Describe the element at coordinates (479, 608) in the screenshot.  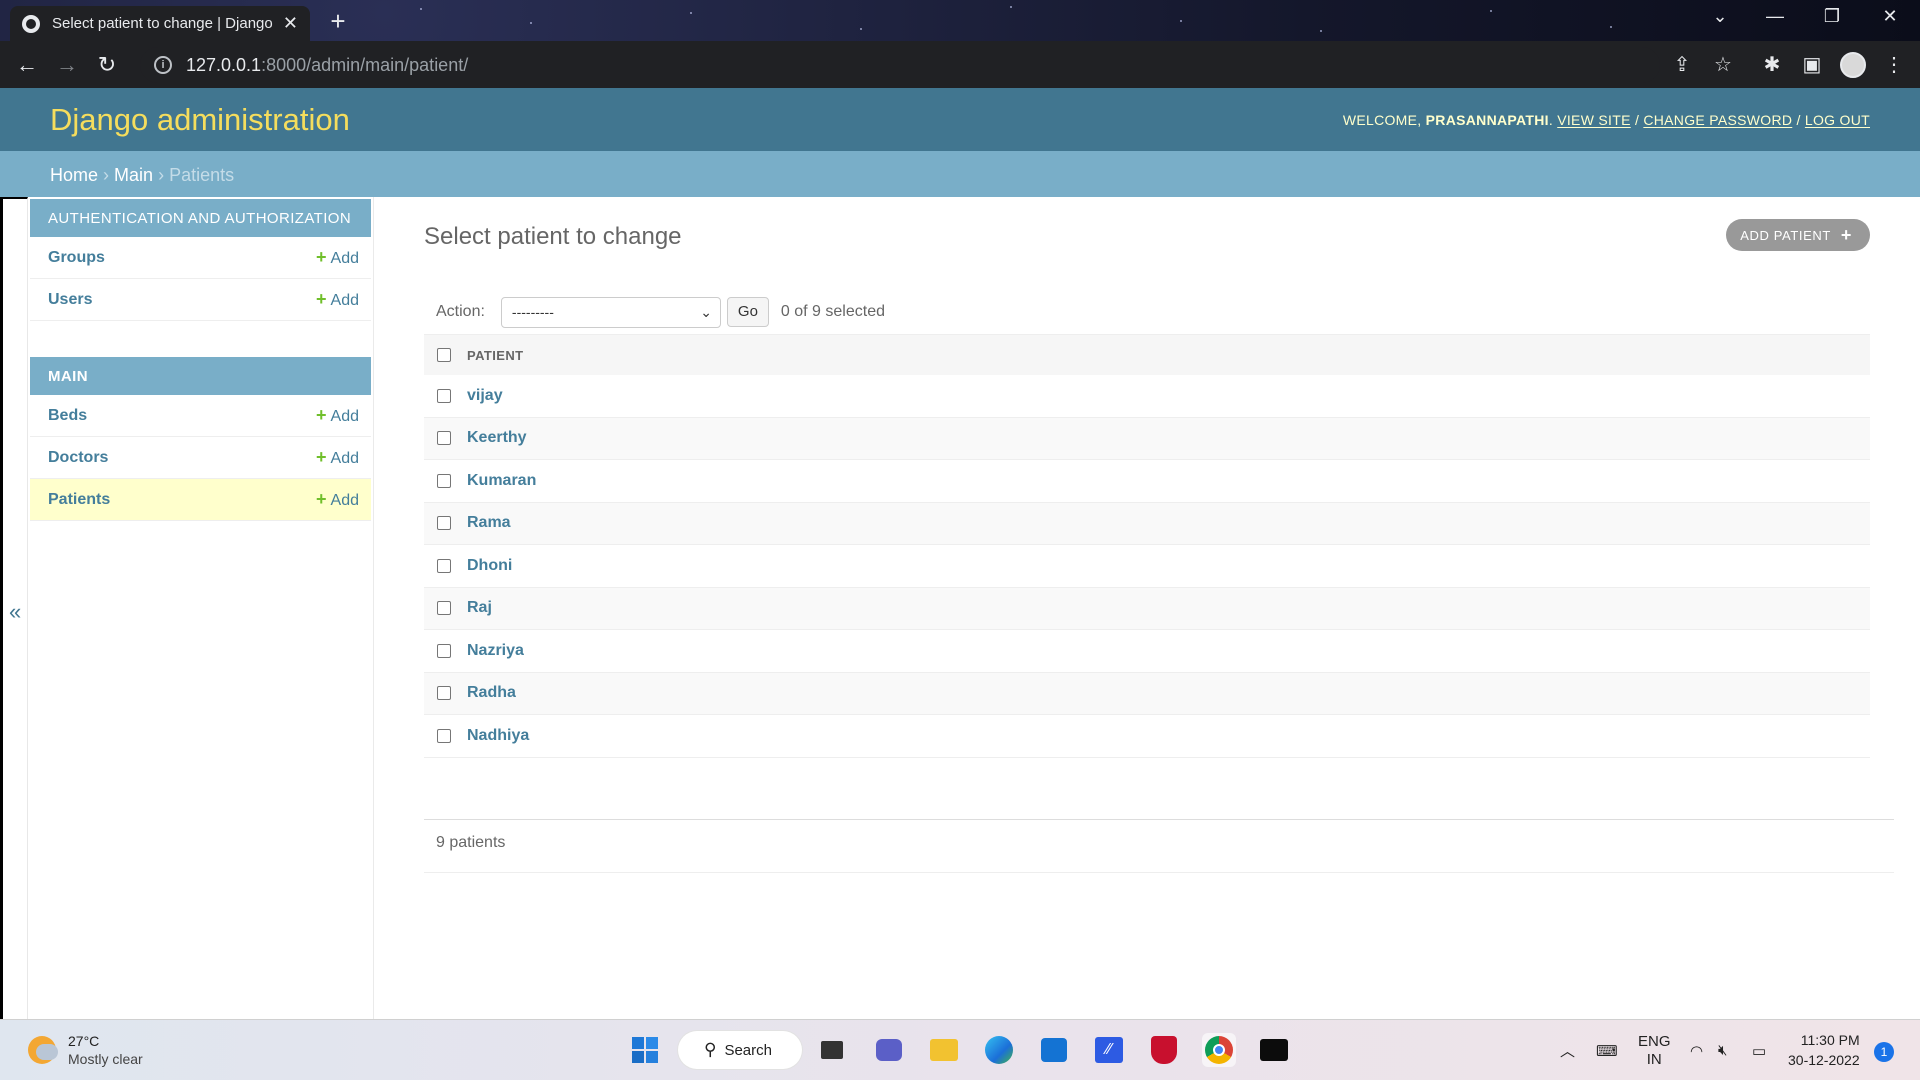
I see `patient-link: Raj` at that location.